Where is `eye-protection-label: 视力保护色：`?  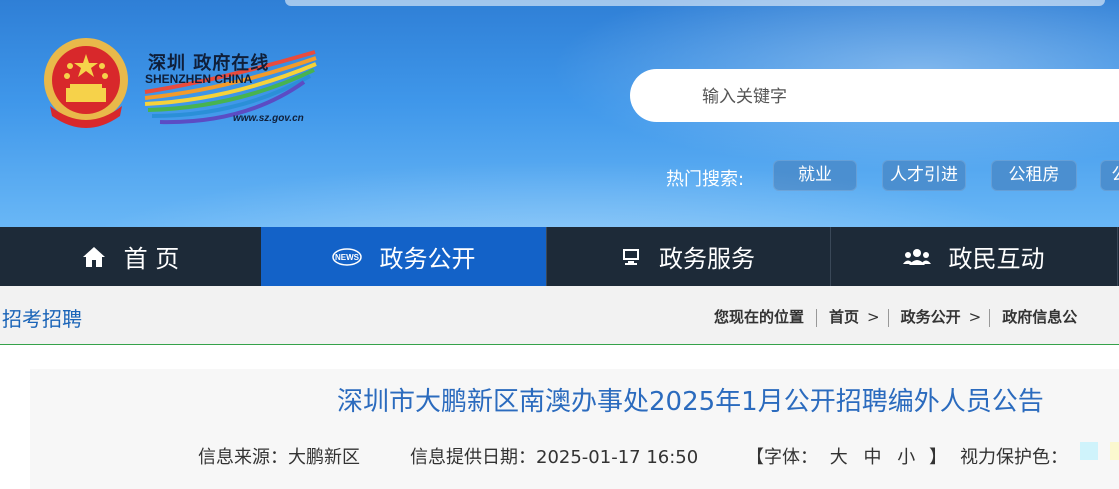 eye-protection-label: 视力保护色： is located at coordinates (1014, 457).